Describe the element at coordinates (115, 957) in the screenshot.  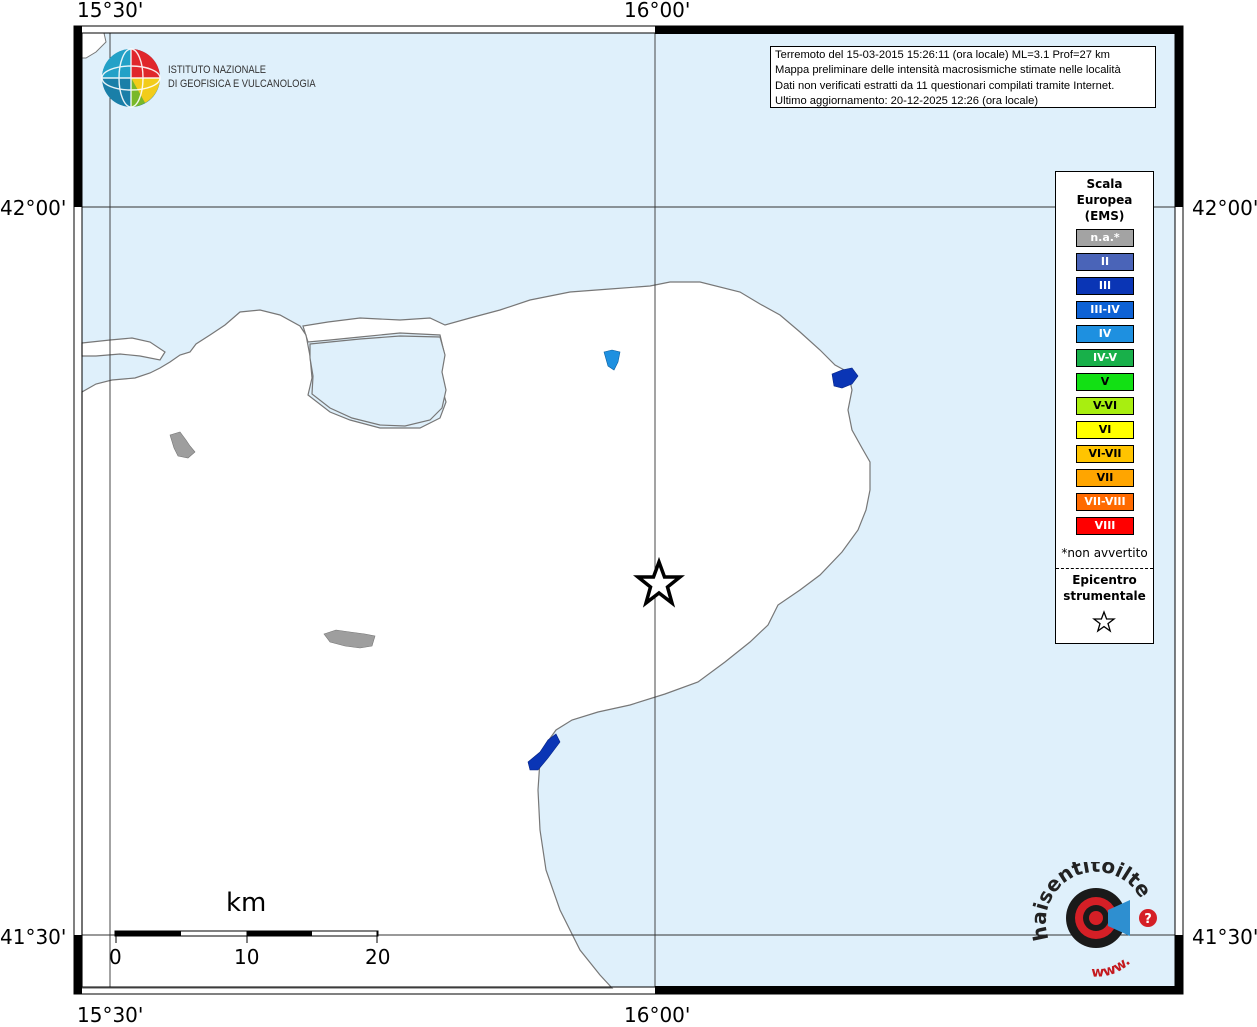
I see `scale-tick-0: 0` at that location.